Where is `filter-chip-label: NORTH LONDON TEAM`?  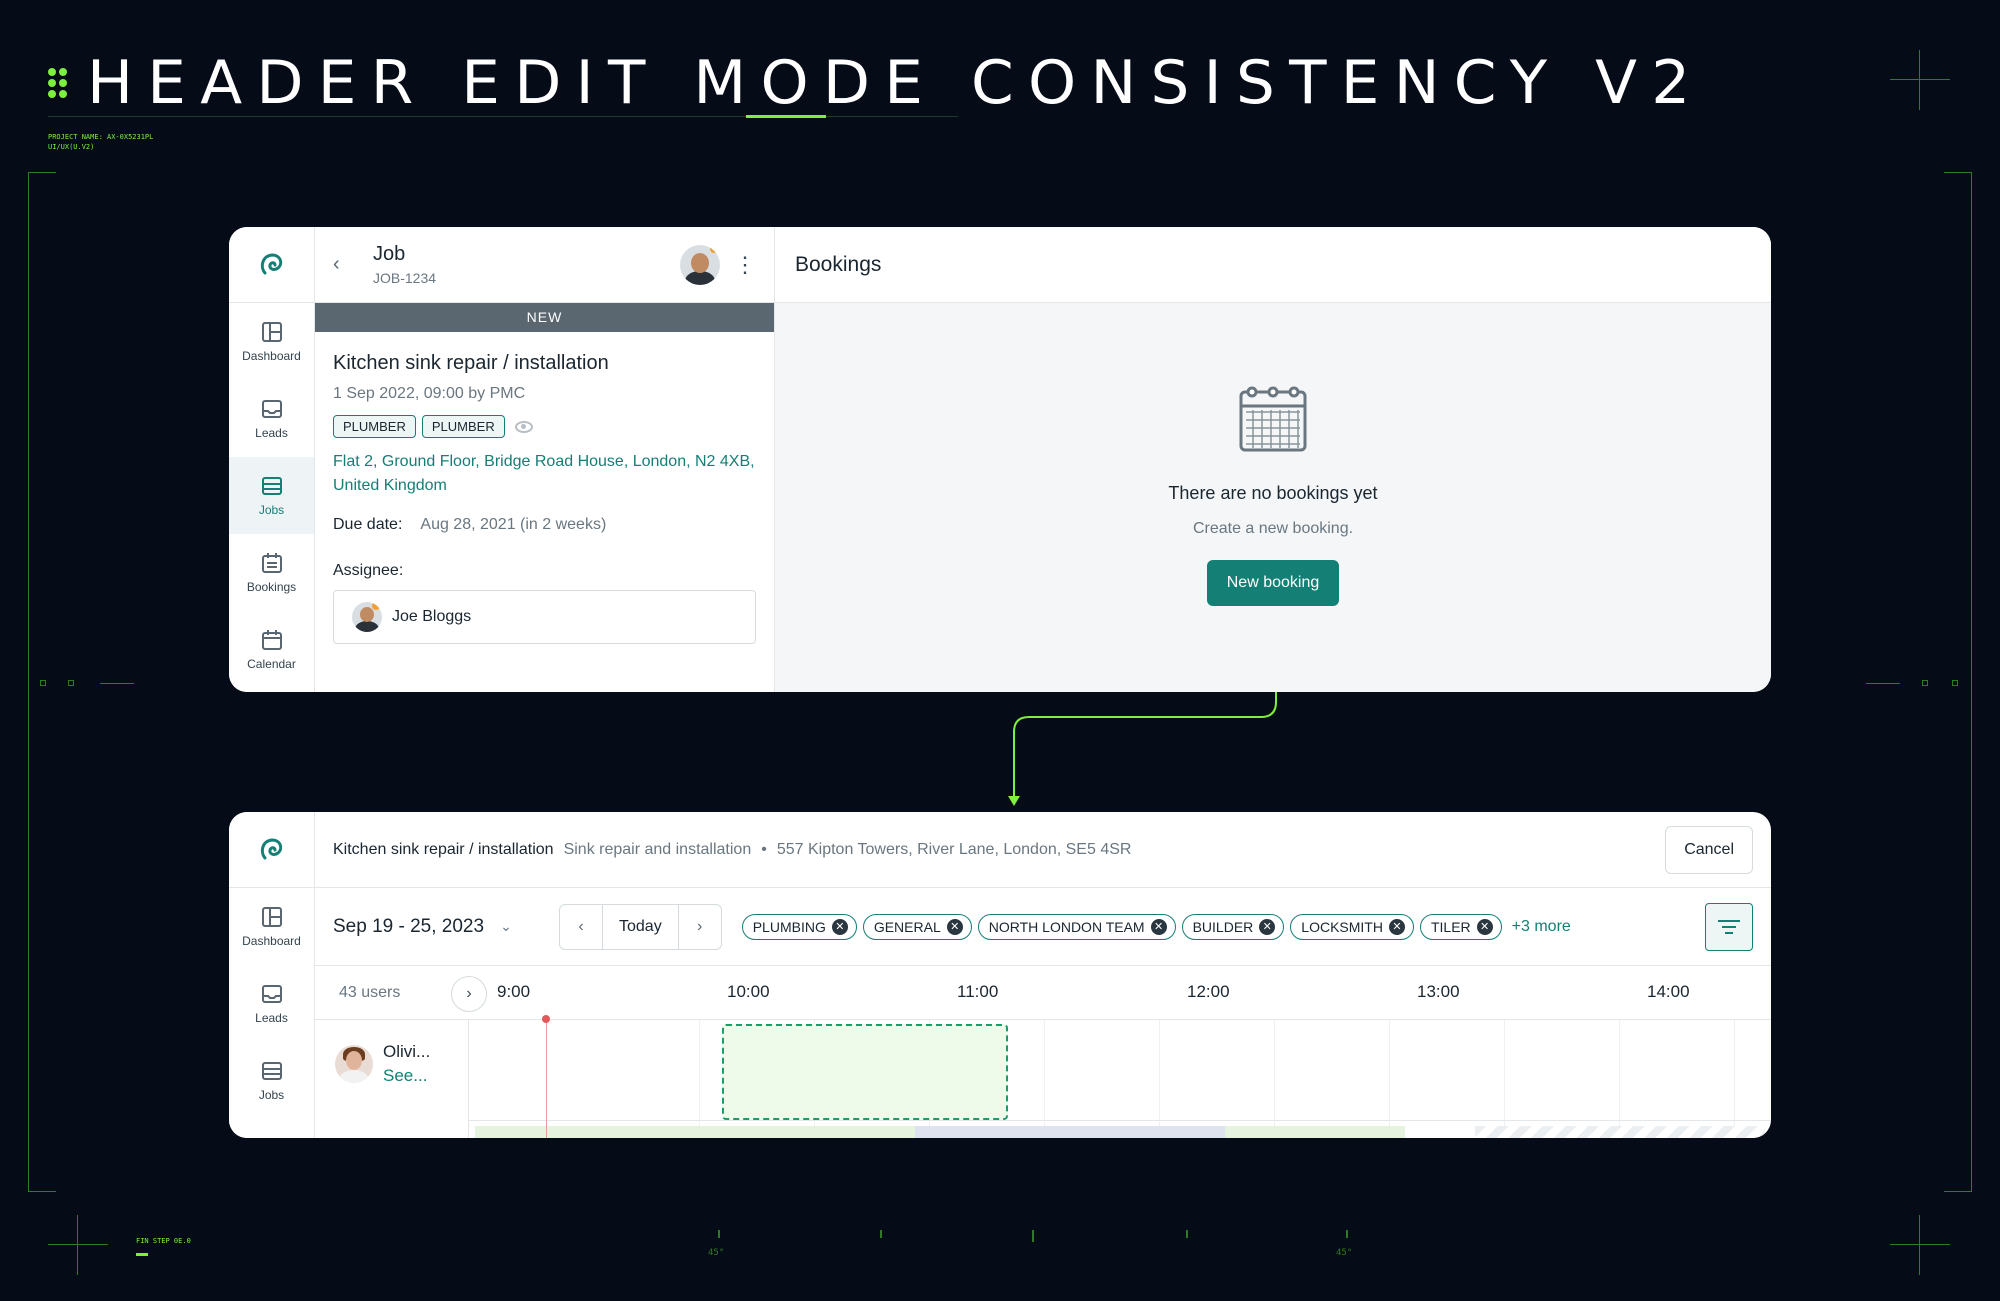 filter-chip-label: NORTH LONDON TEAM is located at coordinates (1066, 926).